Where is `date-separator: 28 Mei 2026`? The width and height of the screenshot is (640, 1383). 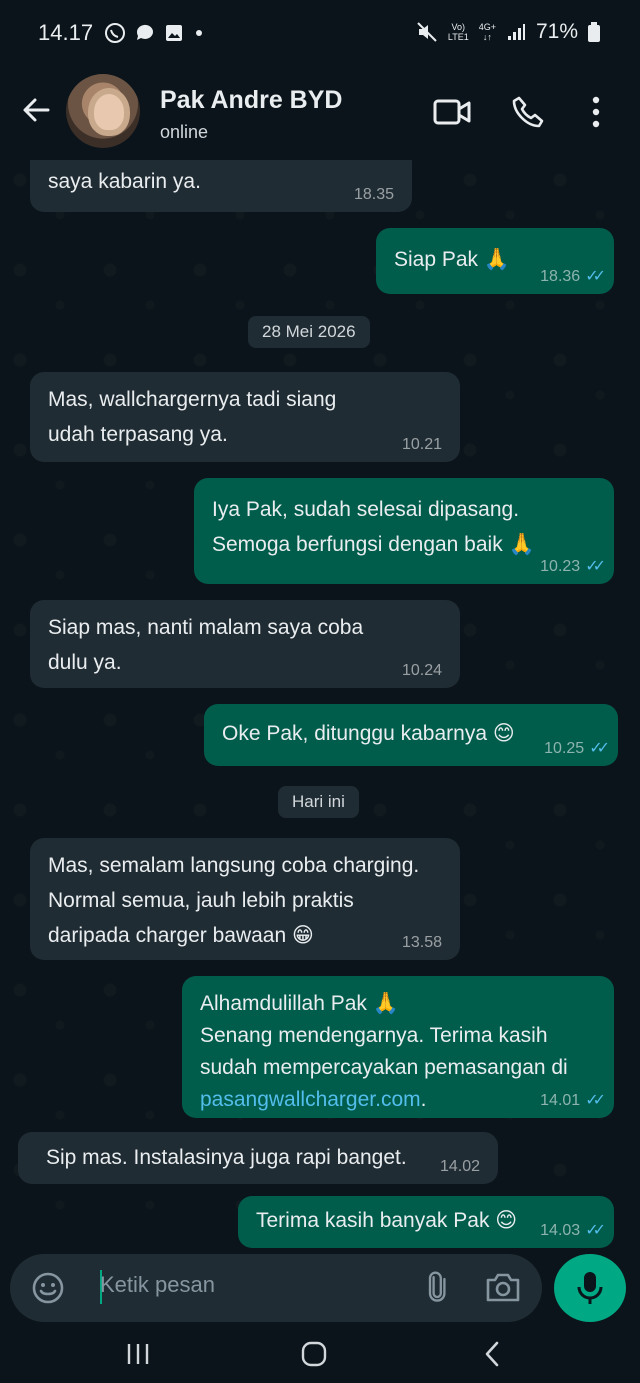
date-separator: 28 Mei 2026 is located at coordinates (309, 332).